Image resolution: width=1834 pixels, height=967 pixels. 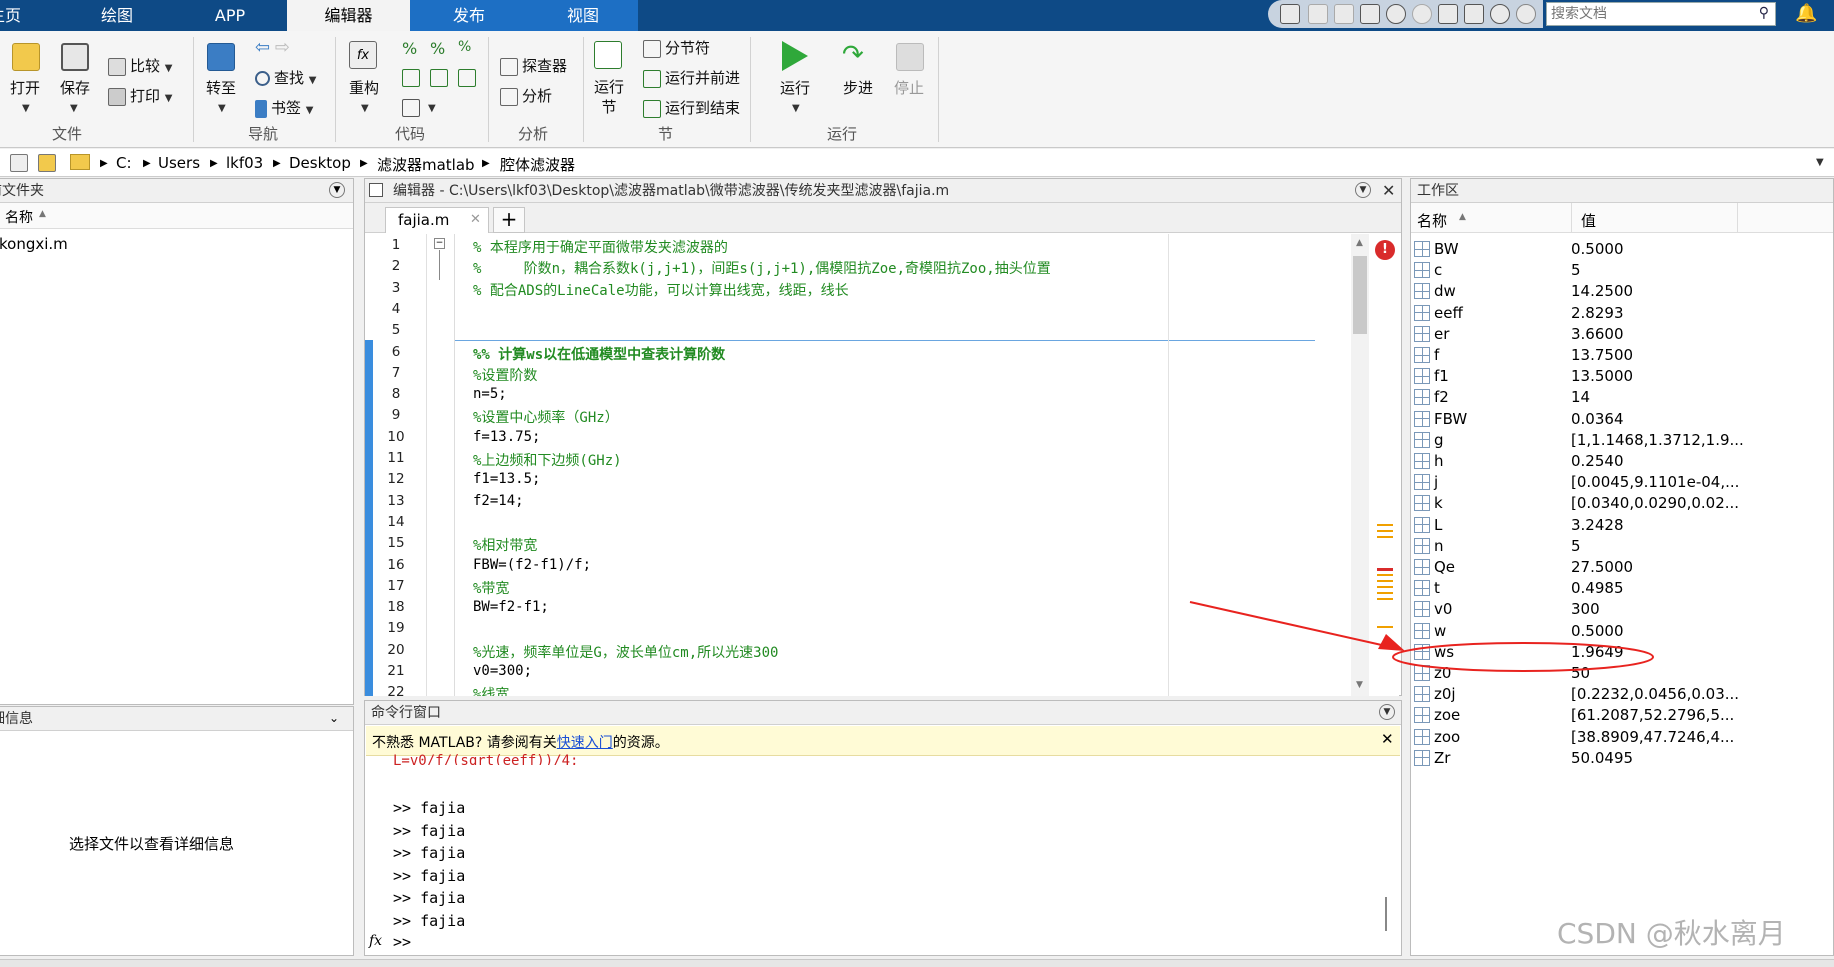 I want to click on cut-icon, so click(x=1318, y=14).